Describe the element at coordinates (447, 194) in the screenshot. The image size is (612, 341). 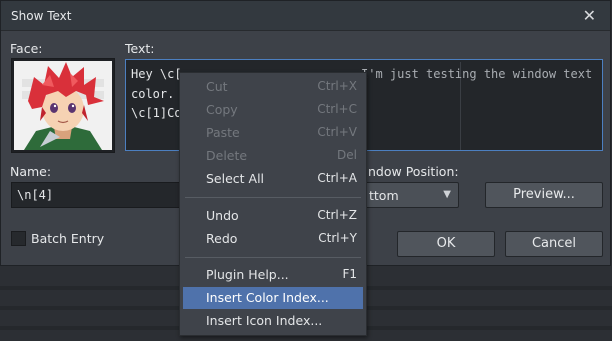
I see `chevron-down-icon: ▼` at that location.